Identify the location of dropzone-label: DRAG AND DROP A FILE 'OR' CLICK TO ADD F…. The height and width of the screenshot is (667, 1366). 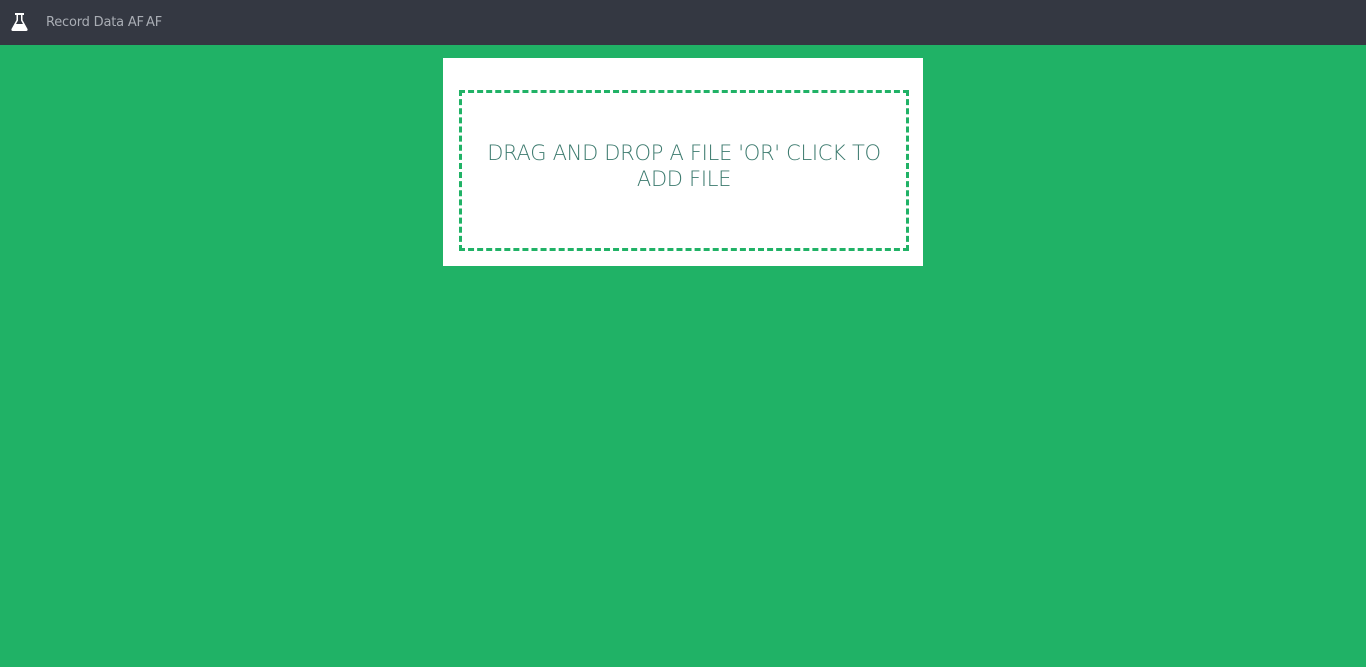
(684, 166).